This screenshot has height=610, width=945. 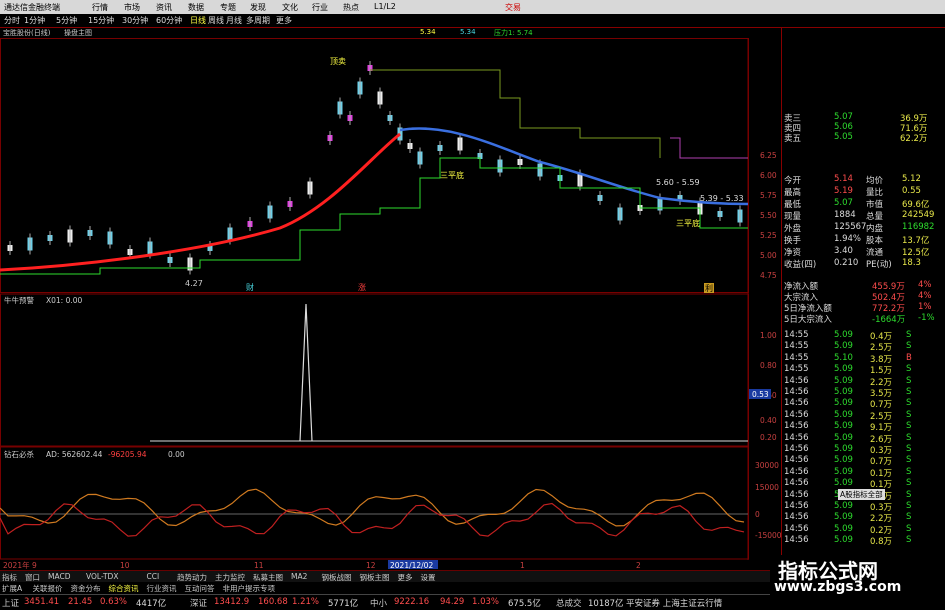 I want to click on indicator-tab: MA2, so click(x=299, y=576).